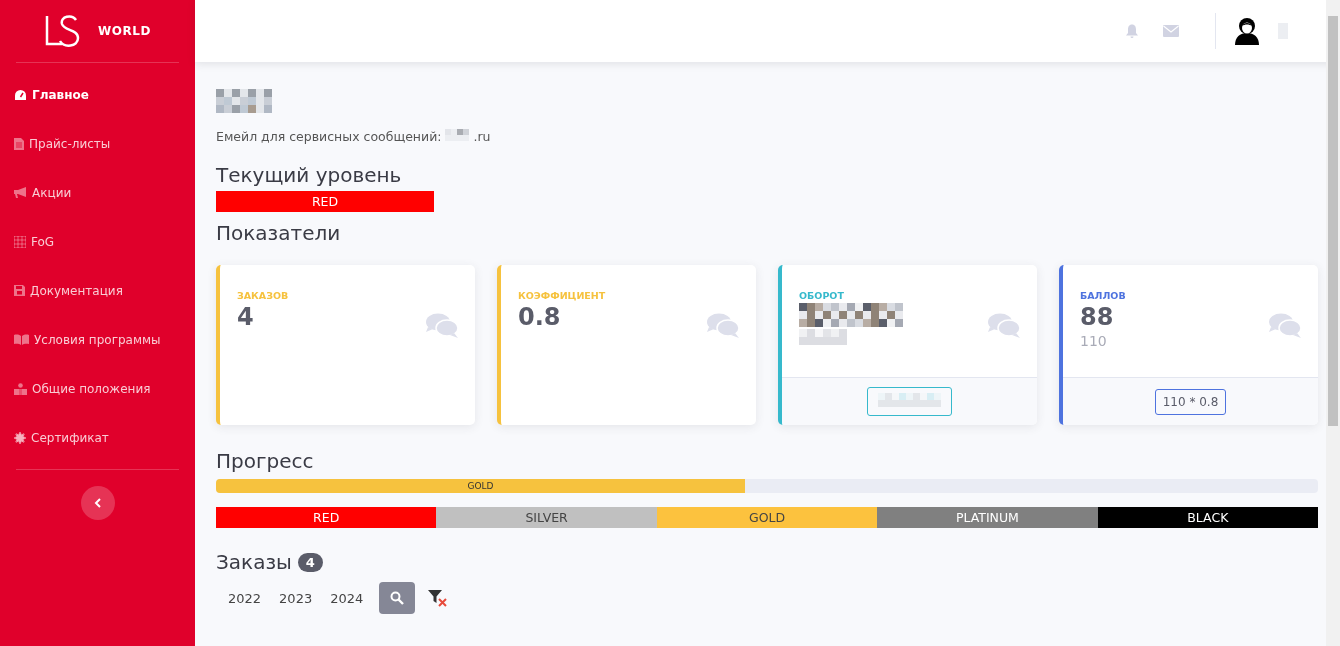 The image size is (1340, 646). What do you see at coordinates (480, 486) in the screenshot?
I see `progress-fill: GOLD` at bounding box center [480, 486].